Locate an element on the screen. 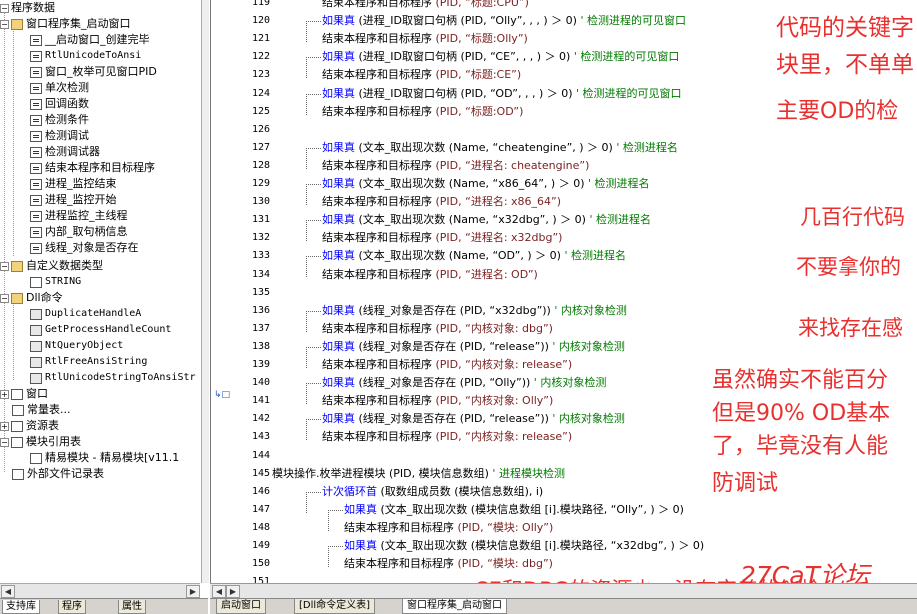 The height and width of the screenshot is (614, 917). tree-sub: RtlUnicodeToAnsi is located at coordinates (85, 56).